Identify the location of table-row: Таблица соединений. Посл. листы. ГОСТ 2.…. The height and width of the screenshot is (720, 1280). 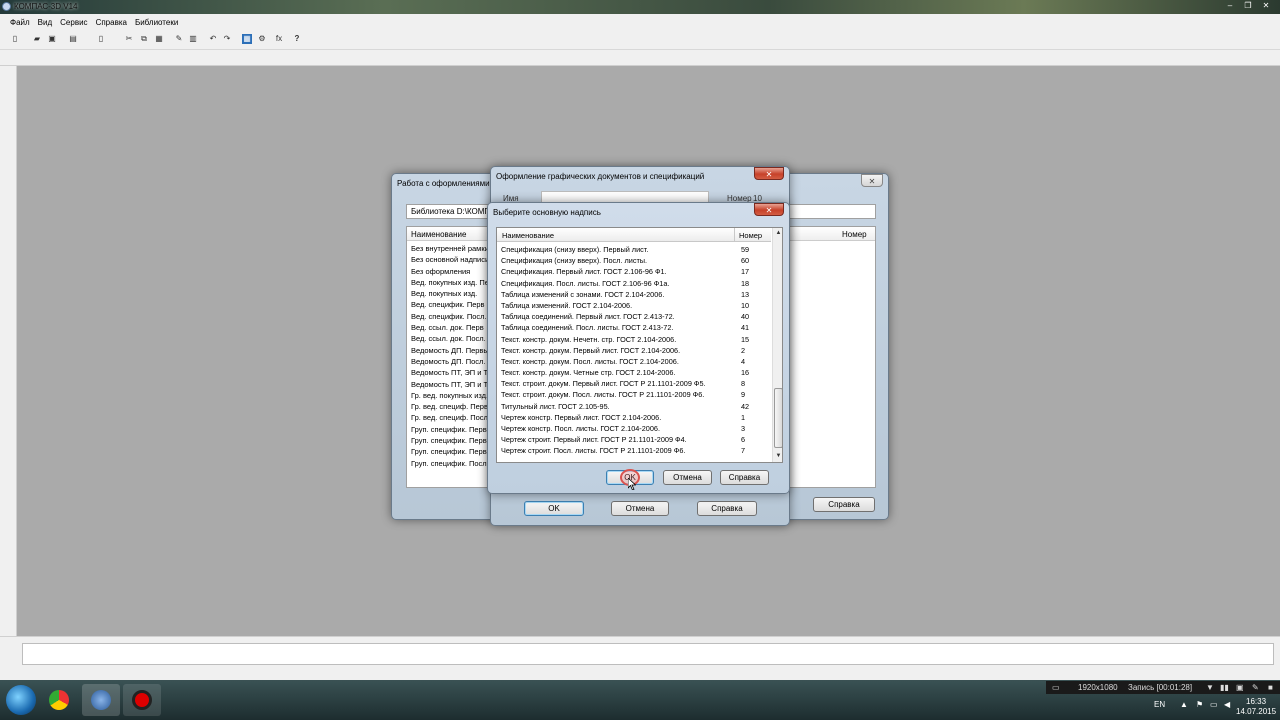
(634, 327).